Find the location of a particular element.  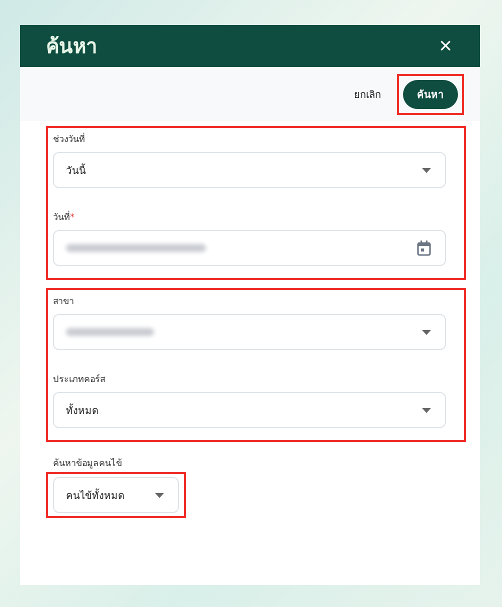

field-value: วันนี้ is located at coordinates (76, 170).